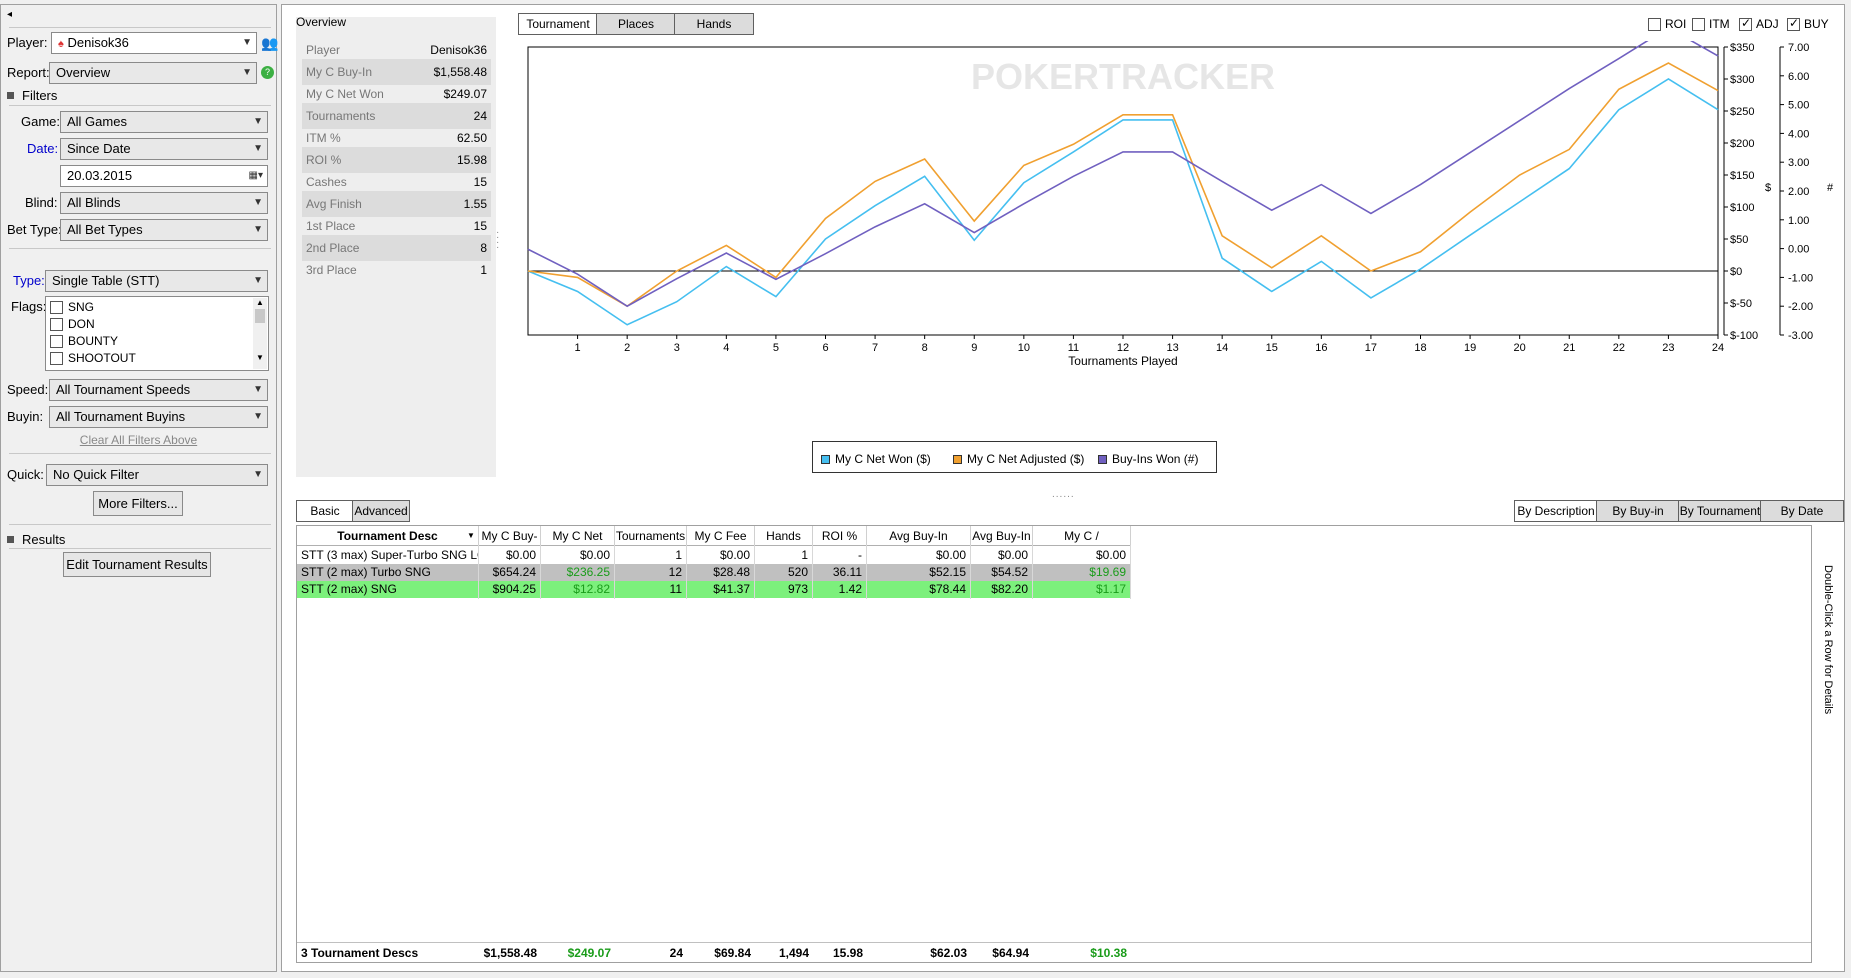 This screenshot has height=978, width=1851. What do you see at coordinates (256, 176) in the screenshot?
I see `calendar-icon: ▦▾` at bounding box center [256, 176].